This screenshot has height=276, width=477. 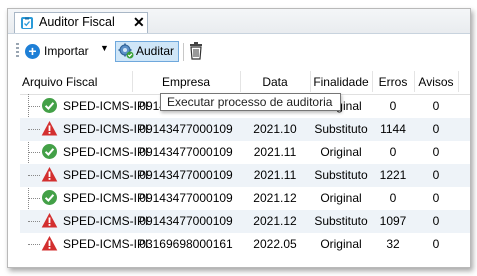 What do you see at coordinates (104, 48) in the screenshot?
I see `chevron-down-icon: ▼` at bounding box center [104, 48].